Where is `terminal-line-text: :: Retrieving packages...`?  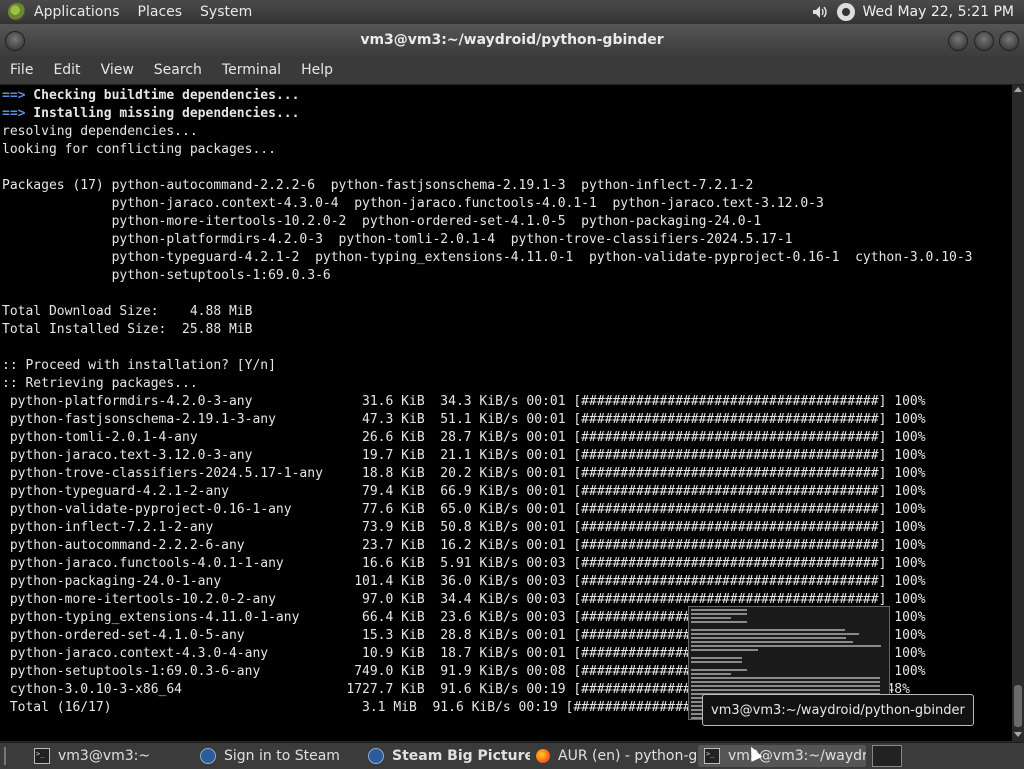 terminal-line-text: :: Retrieving packages... is located at coordinates (100, 383).